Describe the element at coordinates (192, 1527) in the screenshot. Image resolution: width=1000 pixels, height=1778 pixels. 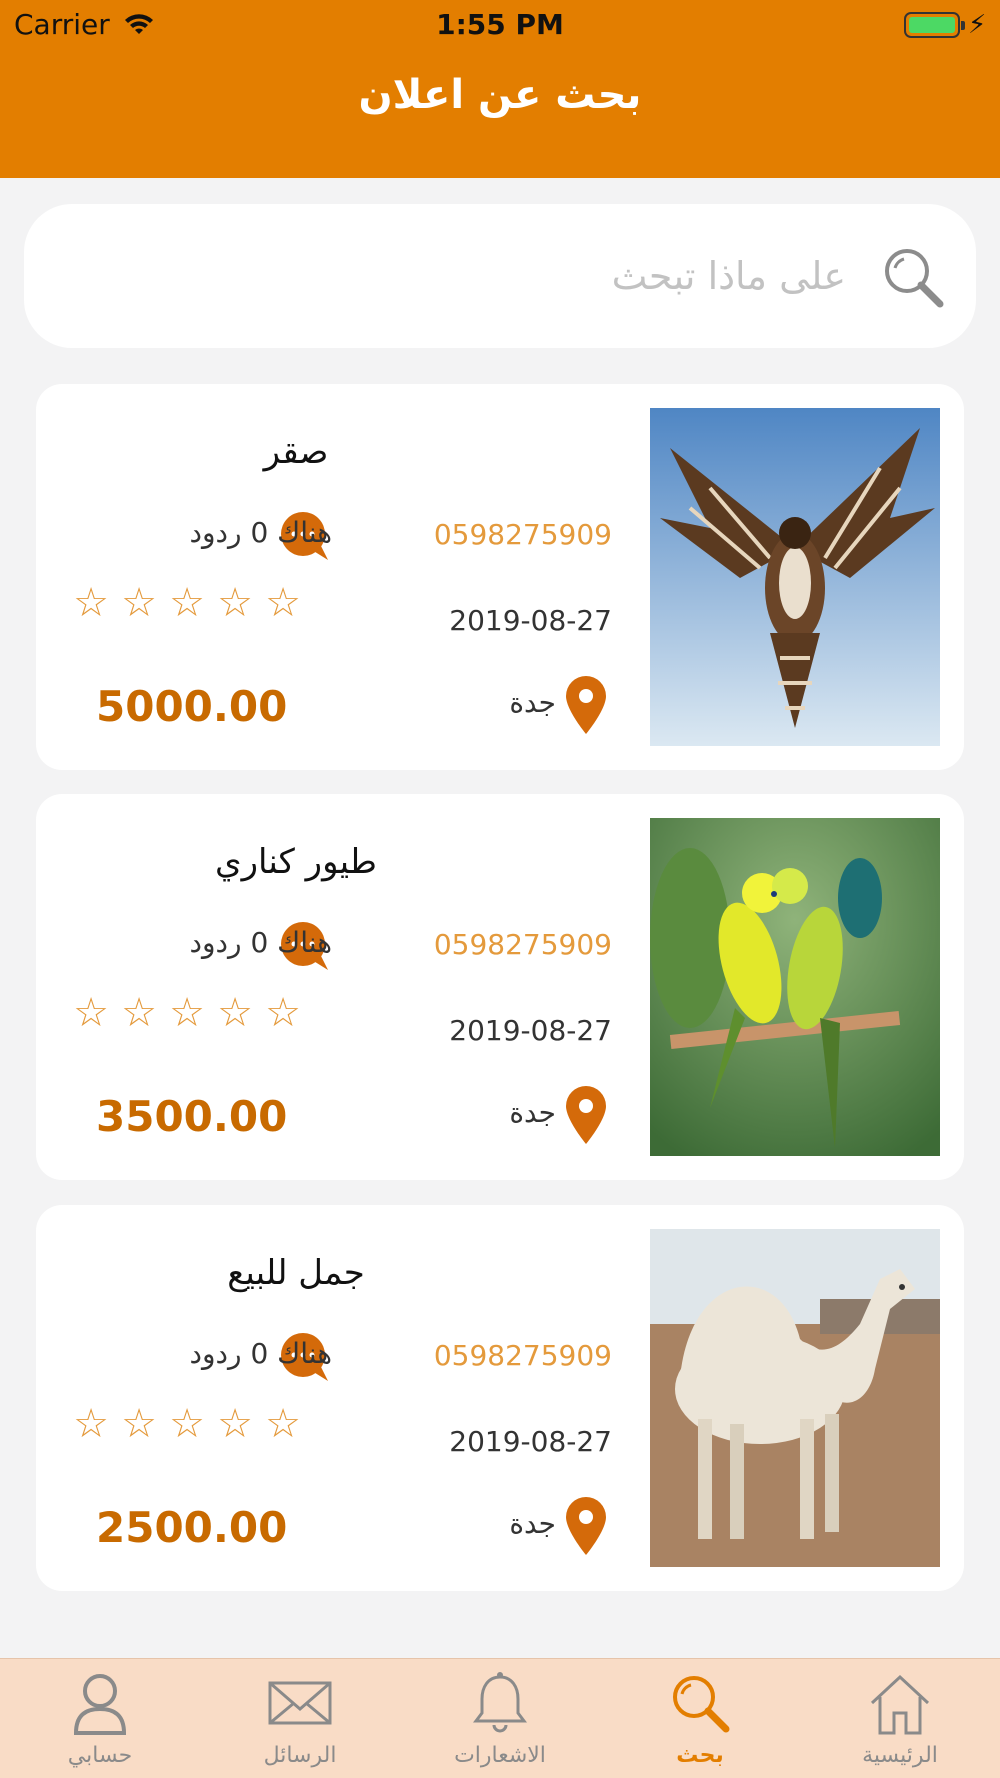
I see `listing-price: 2500.00` at that location.